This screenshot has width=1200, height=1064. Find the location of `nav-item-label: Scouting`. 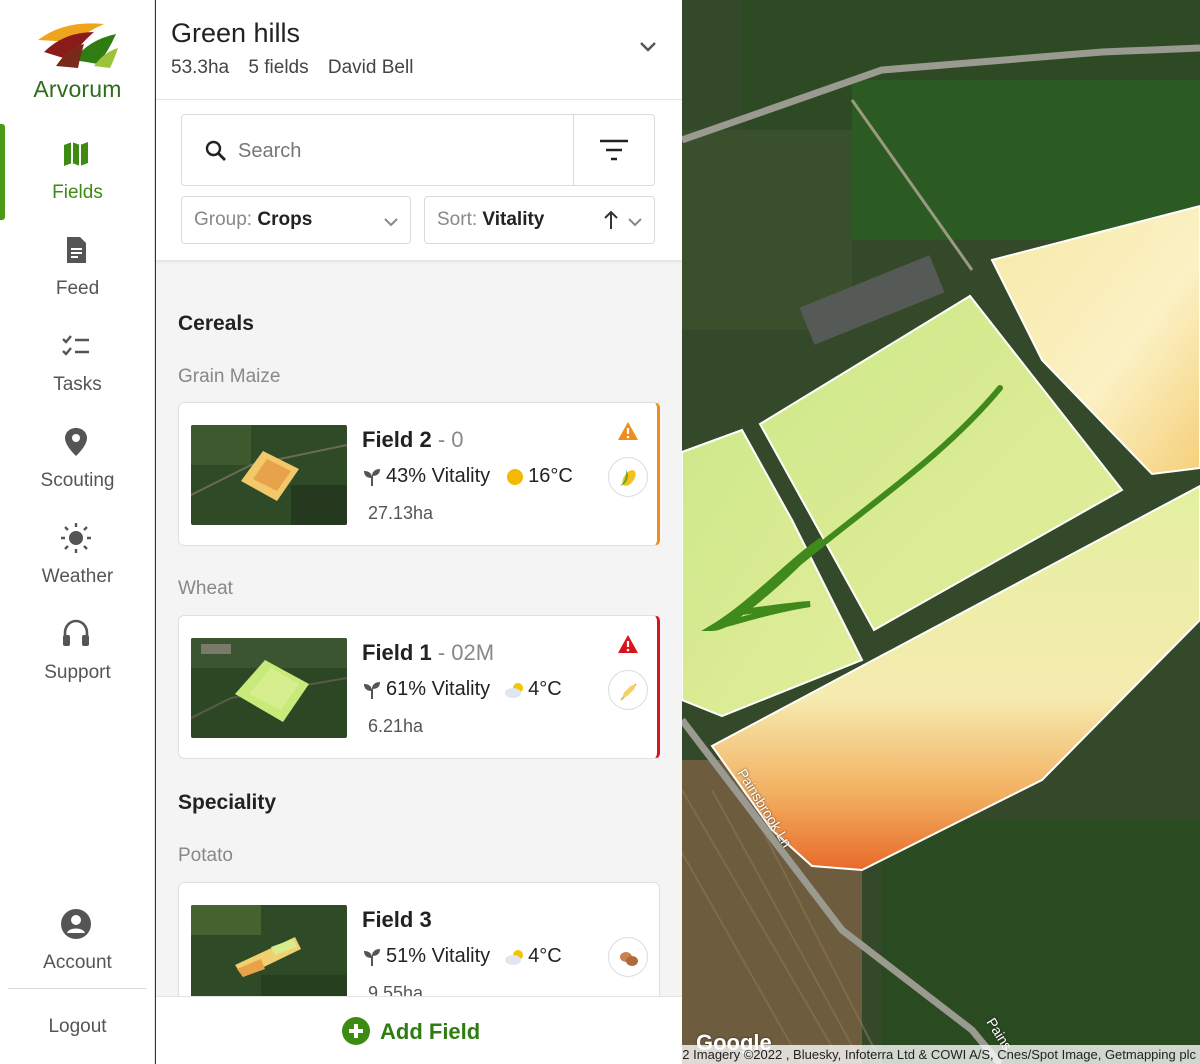

nav-item-label: Scouting is located at coordinates (77, 480).